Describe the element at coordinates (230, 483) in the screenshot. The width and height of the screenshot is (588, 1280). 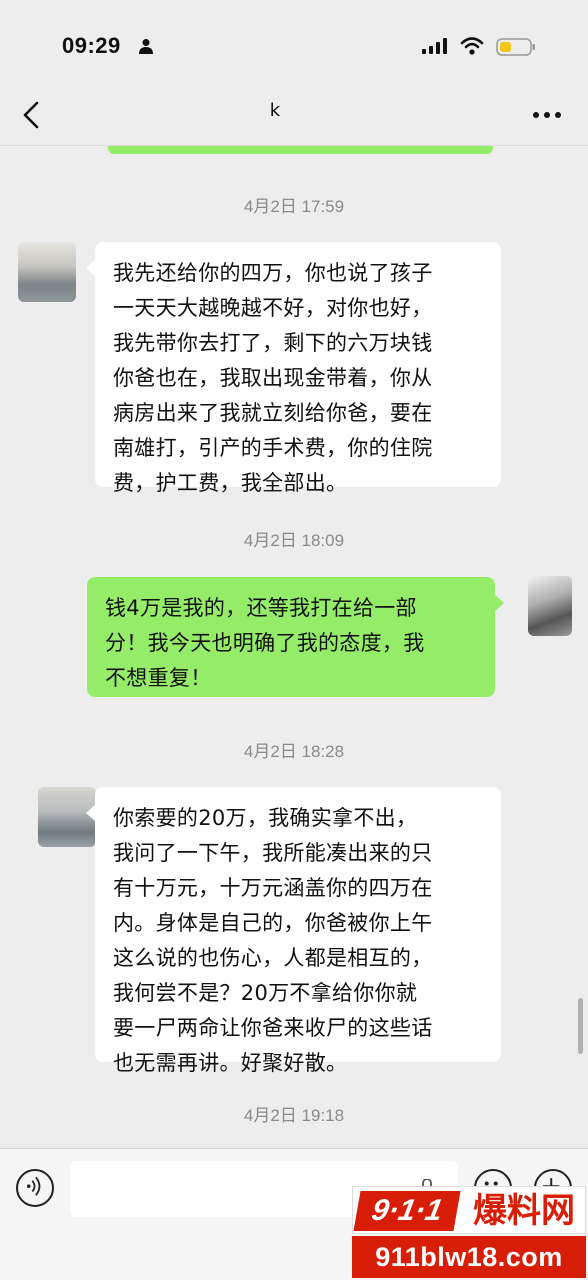
I see `message-line: 费，护工费，我全部出。` at that location.